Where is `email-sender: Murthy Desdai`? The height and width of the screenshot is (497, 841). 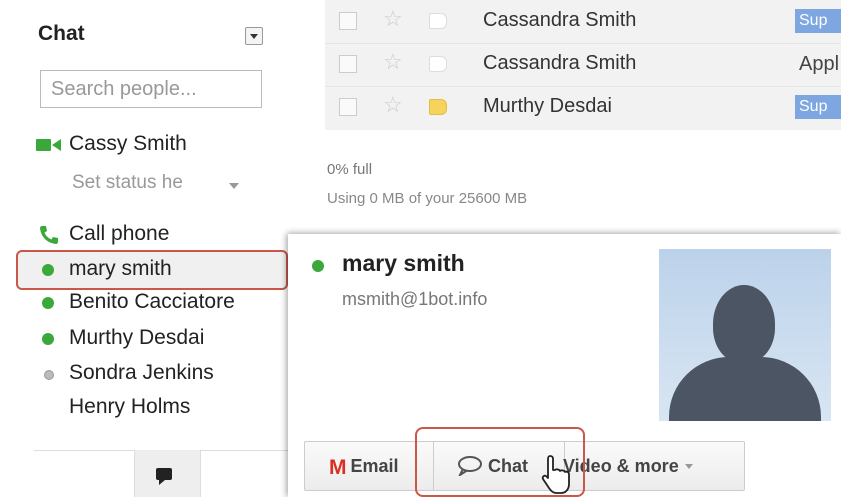
email-sender: Murthy Desdai is located at coordinates (547, 106).